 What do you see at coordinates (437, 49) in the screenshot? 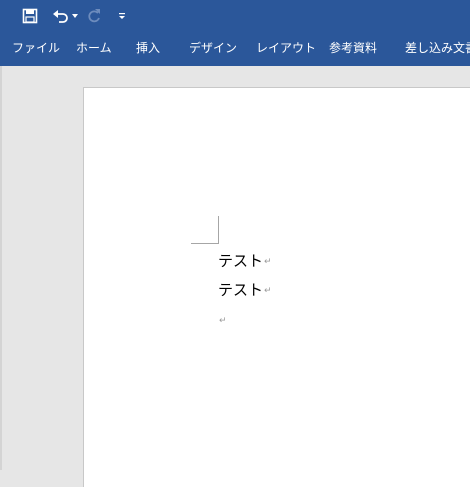
I see `tab-mailings: 差し込み文書` at bounding box center [437, 49].